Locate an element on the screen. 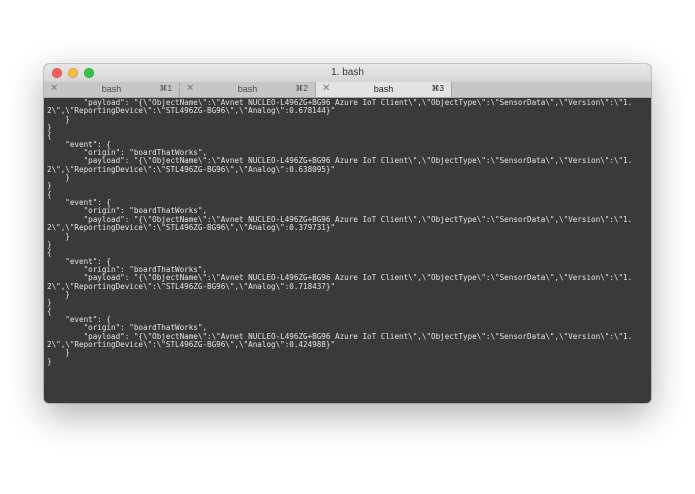 This screenshot has width=695, height=494. tab-shortcut: ⌘1 is located at coordinates (165, 88).